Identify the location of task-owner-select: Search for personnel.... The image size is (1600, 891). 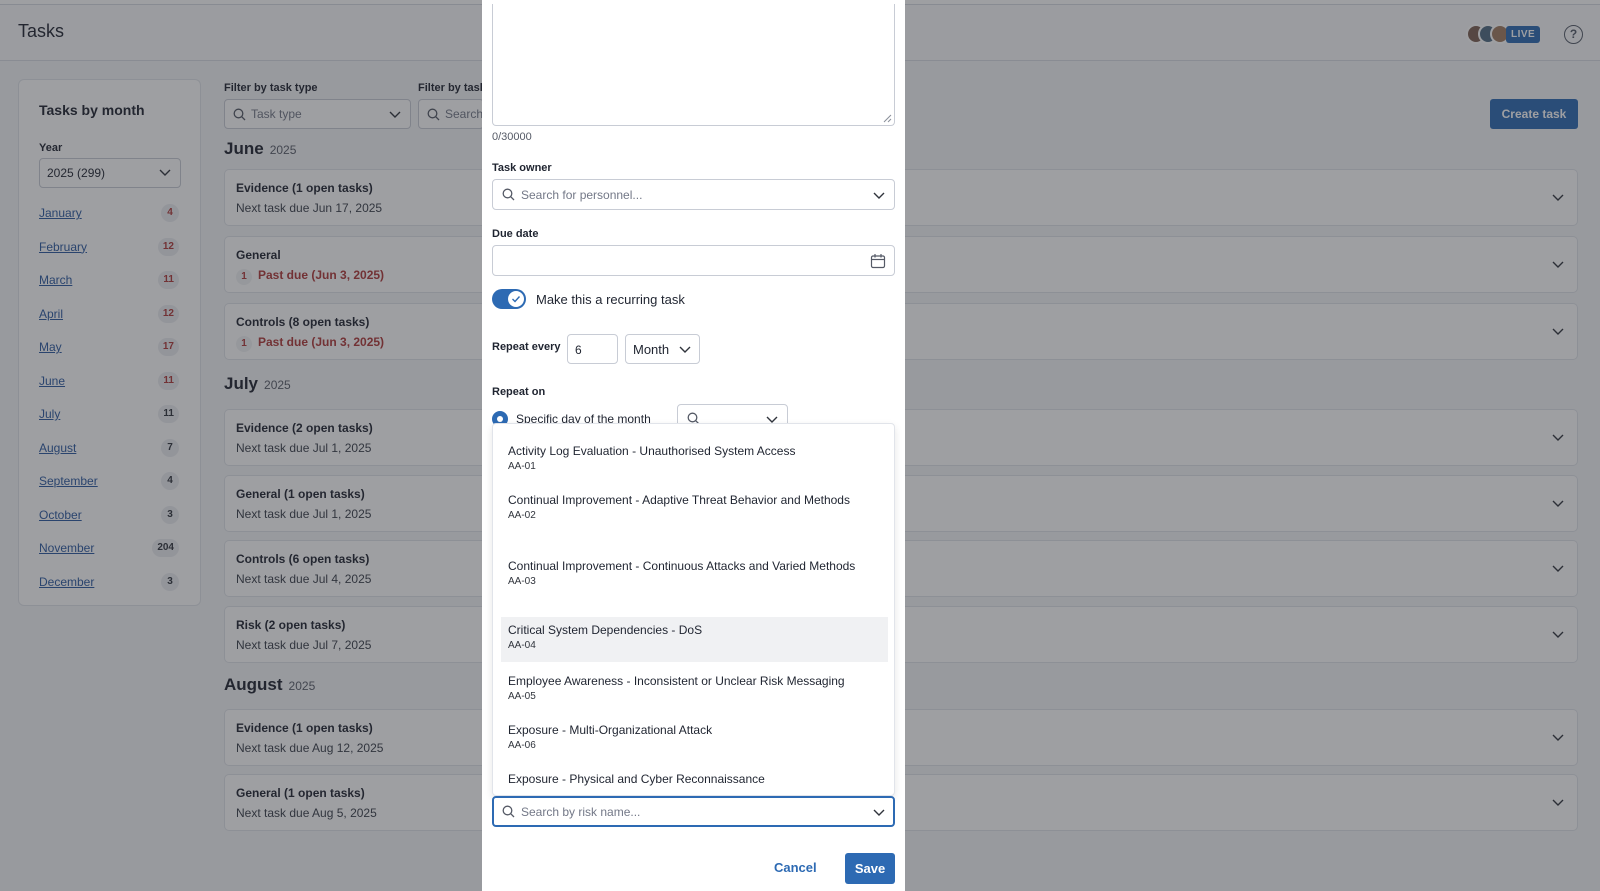
(693, 194).